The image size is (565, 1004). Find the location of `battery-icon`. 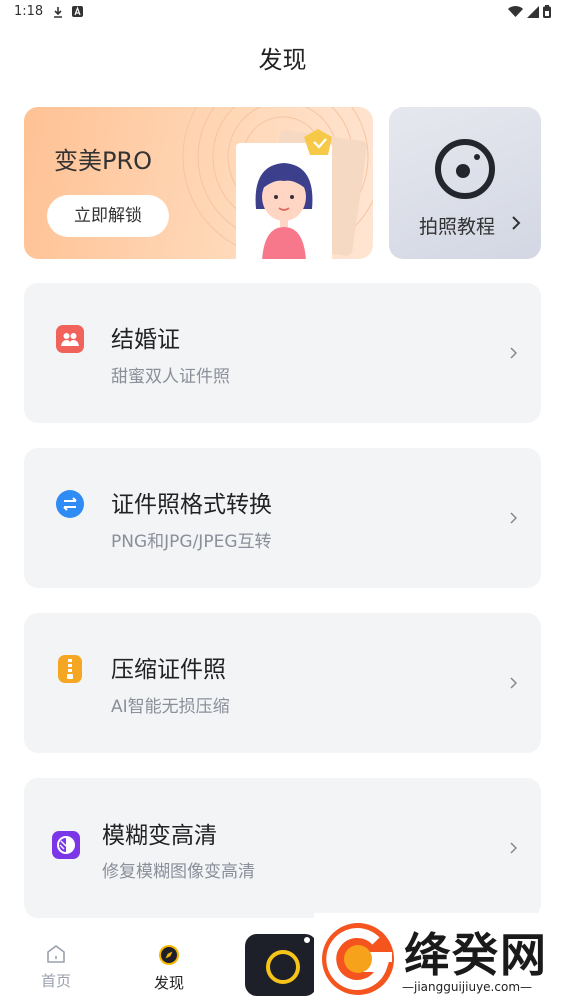

battery-icon is located at coordinates (547, 11).